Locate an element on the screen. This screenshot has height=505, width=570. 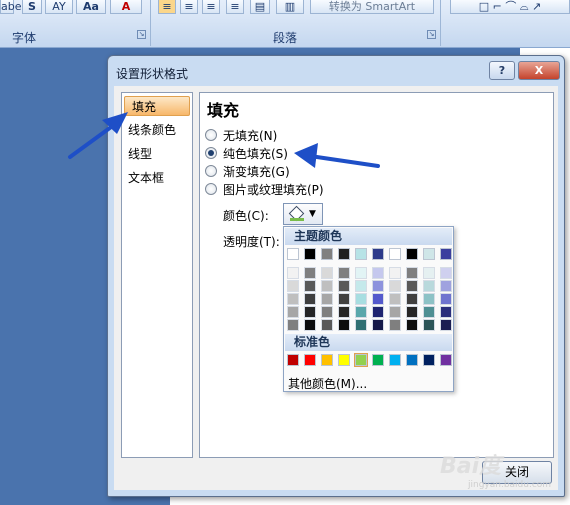
columns-button: ▥ is located at coordinates (290, 7).